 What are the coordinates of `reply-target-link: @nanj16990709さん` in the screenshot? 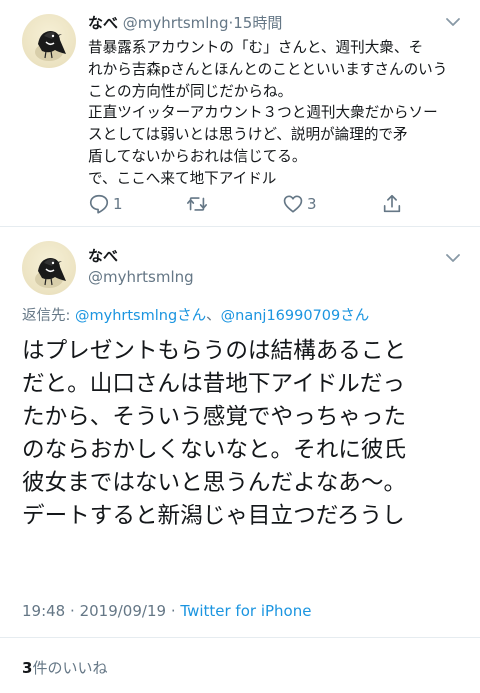 It's located at (295, 316).